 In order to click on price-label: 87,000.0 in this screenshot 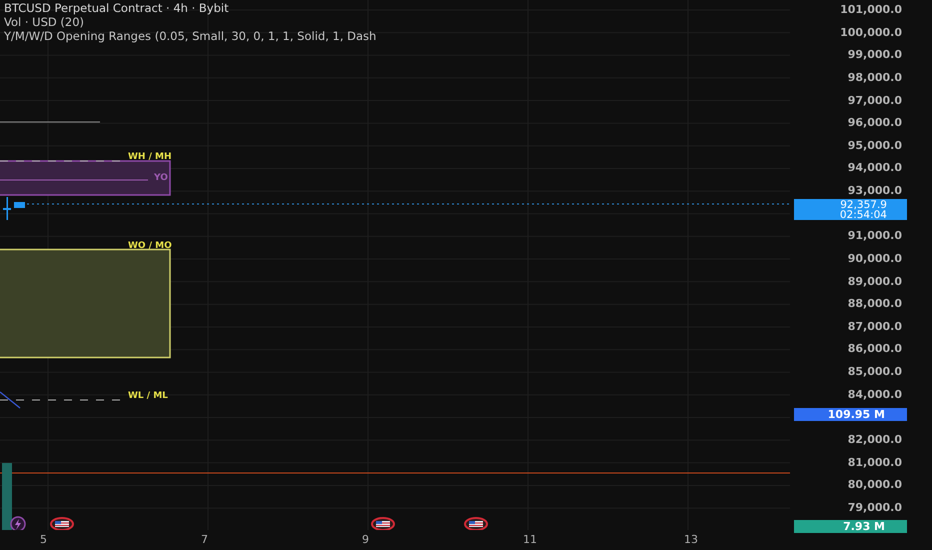, I will do `click(875, 326)`.